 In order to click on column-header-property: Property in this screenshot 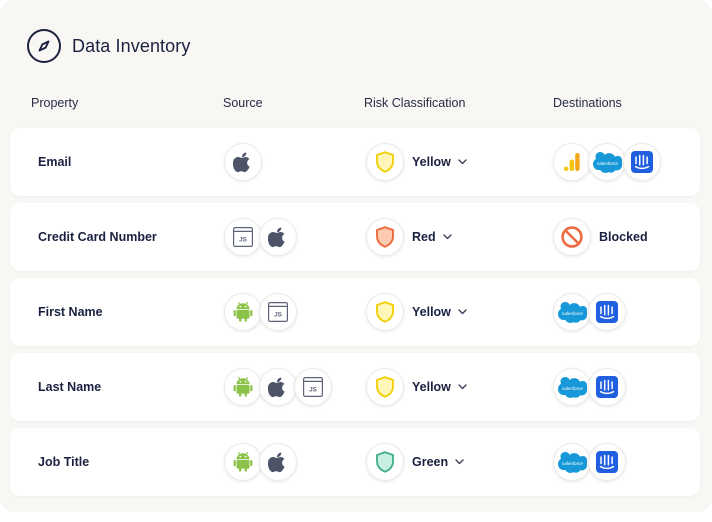, I will do `click(55, 103)`.